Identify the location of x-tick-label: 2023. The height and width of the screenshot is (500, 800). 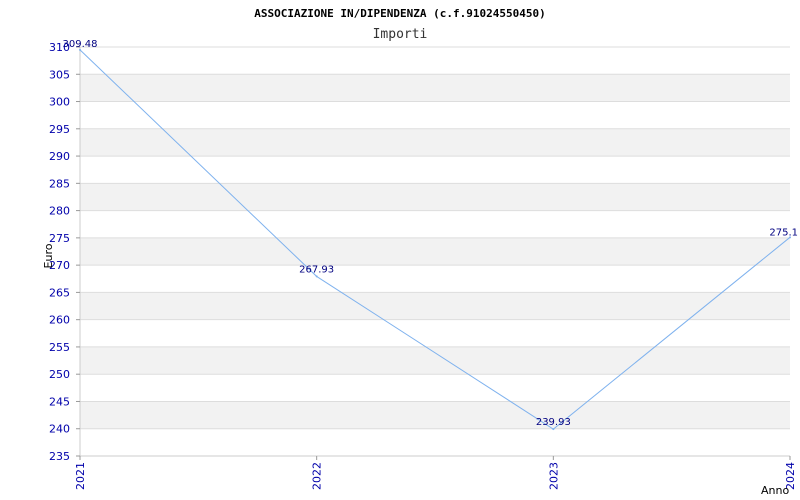
(553, 476).